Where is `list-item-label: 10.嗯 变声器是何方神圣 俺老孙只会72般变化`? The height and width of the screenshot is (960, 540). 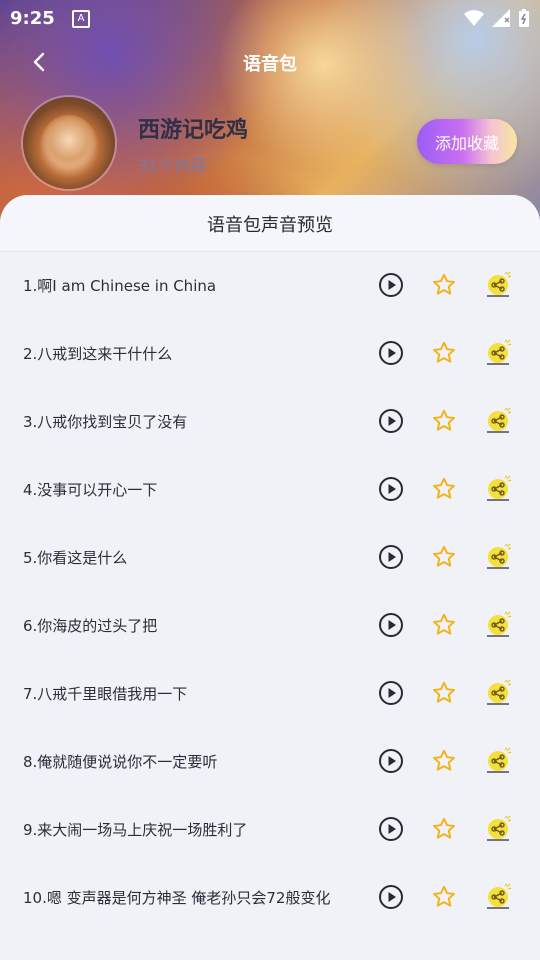
list-item-label: 10.嗯 变声器是何方神圣 俺老孙只会72般变化 is located at coordinates (177, 898).